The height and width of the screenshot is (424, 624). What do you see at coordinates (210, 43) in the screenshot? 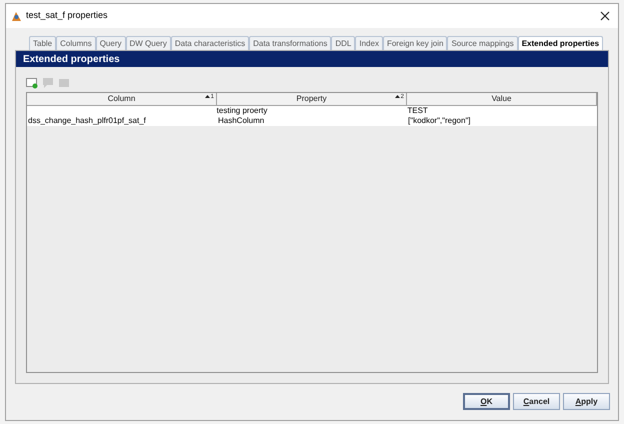
I see `tab: Data characteristics` at bounding box center [210, 43].